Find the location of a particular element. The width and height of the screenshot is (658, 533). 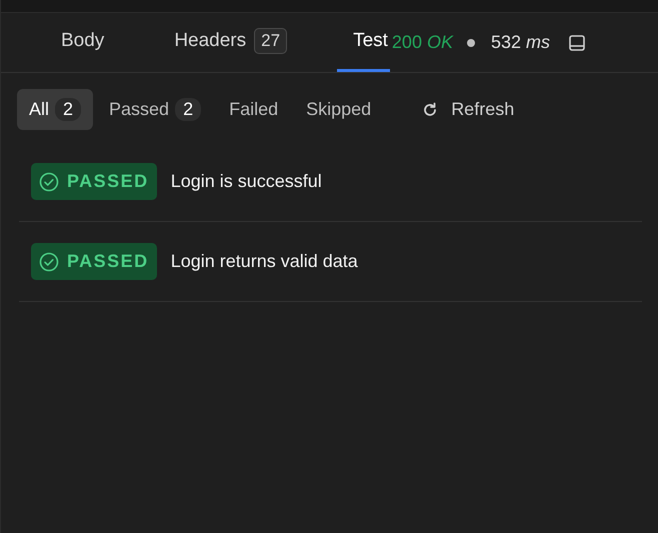

filter-tab: Passed 2 is located at coordinates (155, 109).